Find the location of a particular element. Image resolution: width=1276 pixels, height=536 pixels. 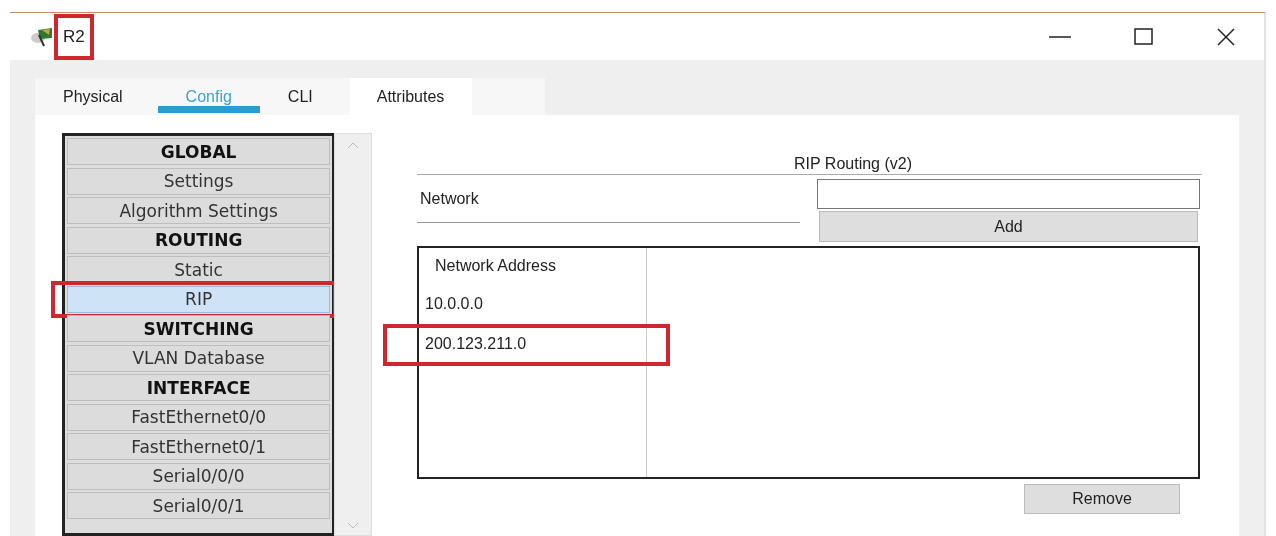

column-header: Network Address is located at coordinates (495, 266).